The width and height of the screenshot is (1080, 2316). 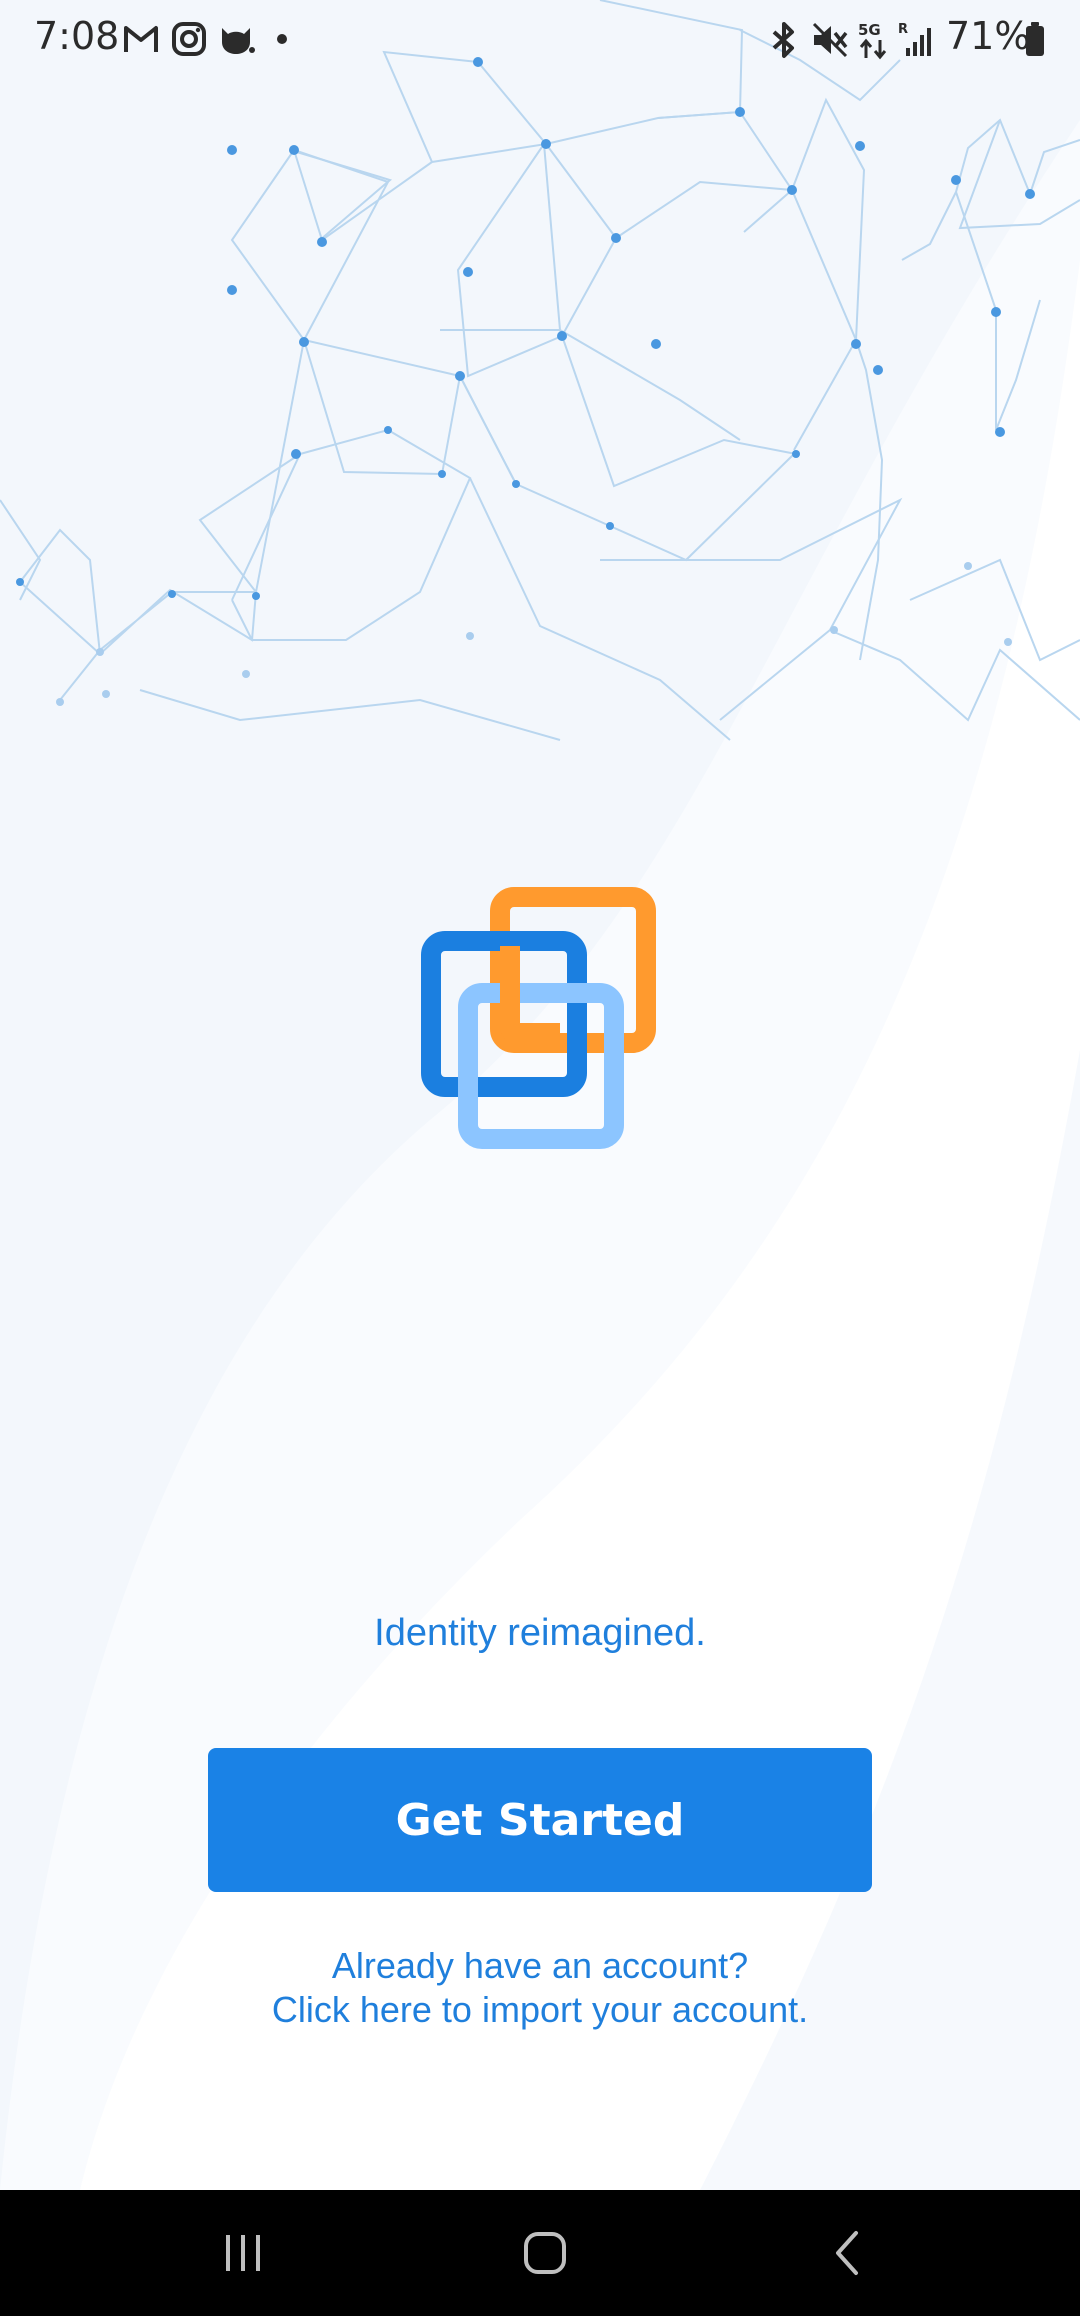 What do you see at coordinates (77, 36) in the screenshot?
I see `status-time: 7:08` at bounding box center [77, 36].